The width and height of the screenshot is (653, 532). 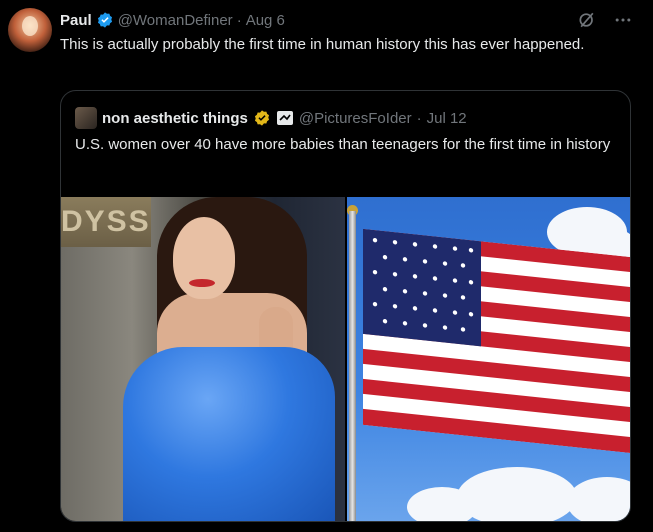 I want to click on user-name: Paul, so click(x=76, y=20).